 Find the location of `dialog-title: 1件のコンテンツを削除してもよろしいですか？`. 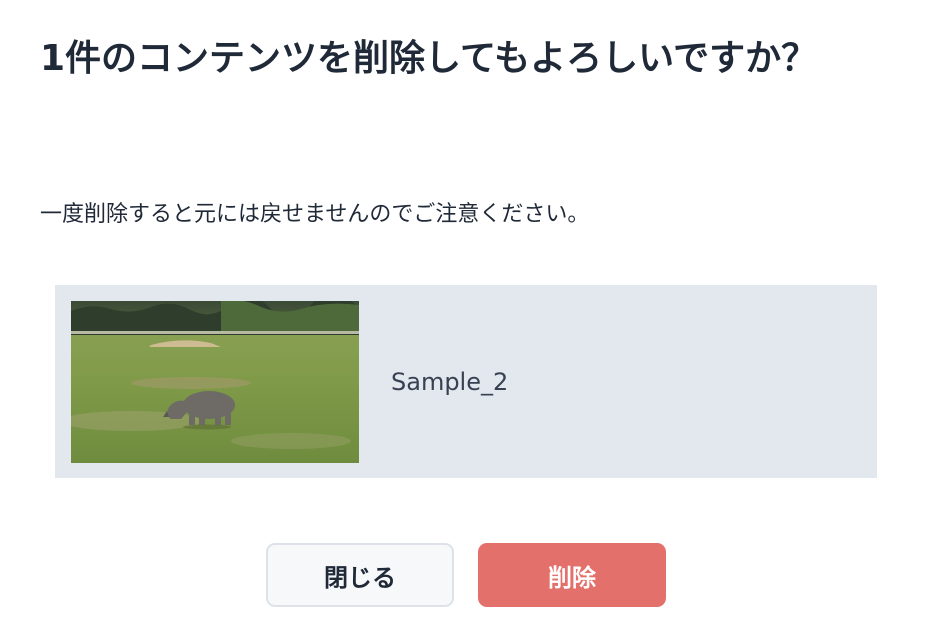

dialog-title: 1件のコンテンツを削除してもよろしいですか？ is located at coordinates (429, 58).